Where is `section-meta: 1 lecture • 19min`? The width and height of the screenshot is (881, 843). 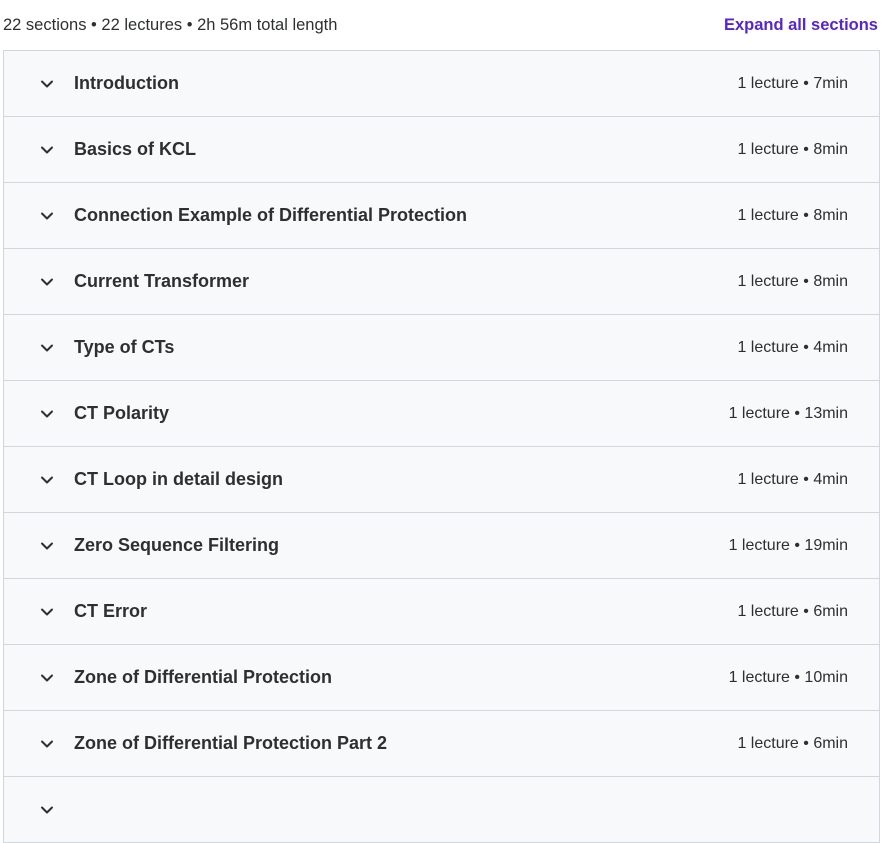 section-meta: 1 lecture • 19min is located at coordinates (788, 545).